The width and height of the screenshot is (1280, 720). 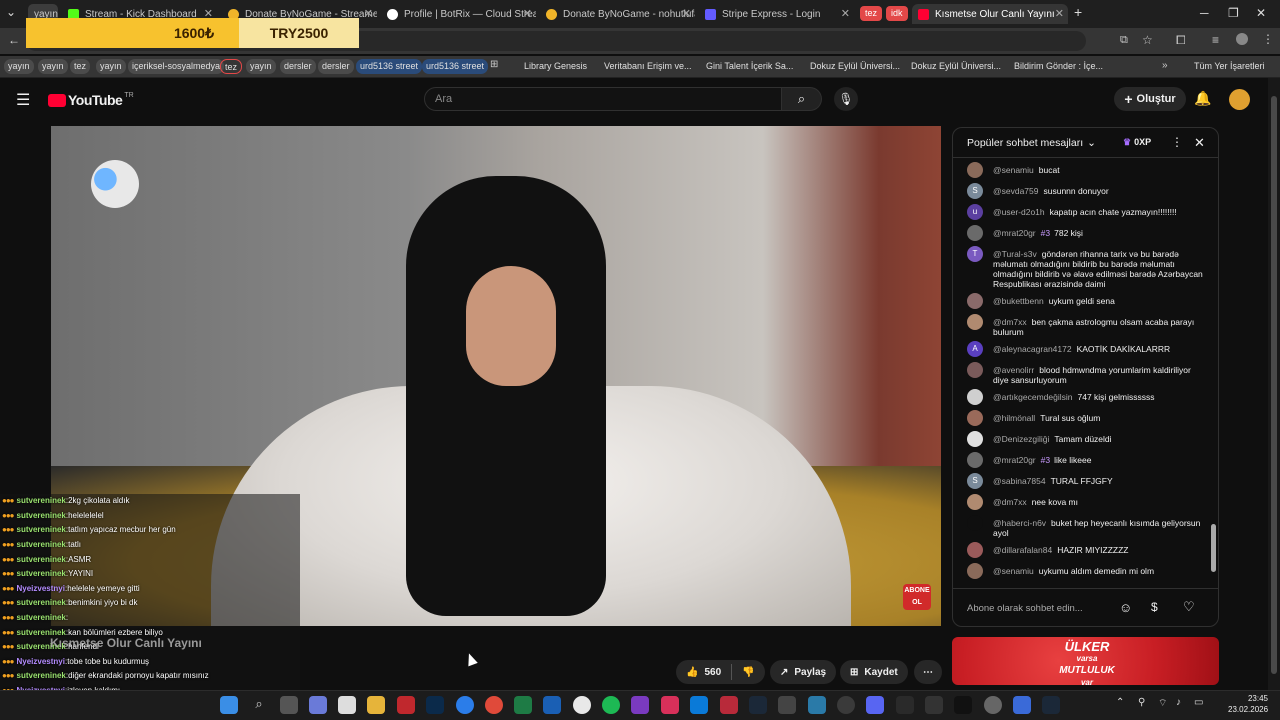 What do you see at coordinates (1202, 98) in the screenshot?
I see `notifications-bell-icon: 🔔` at bounding box center [1202, 98].